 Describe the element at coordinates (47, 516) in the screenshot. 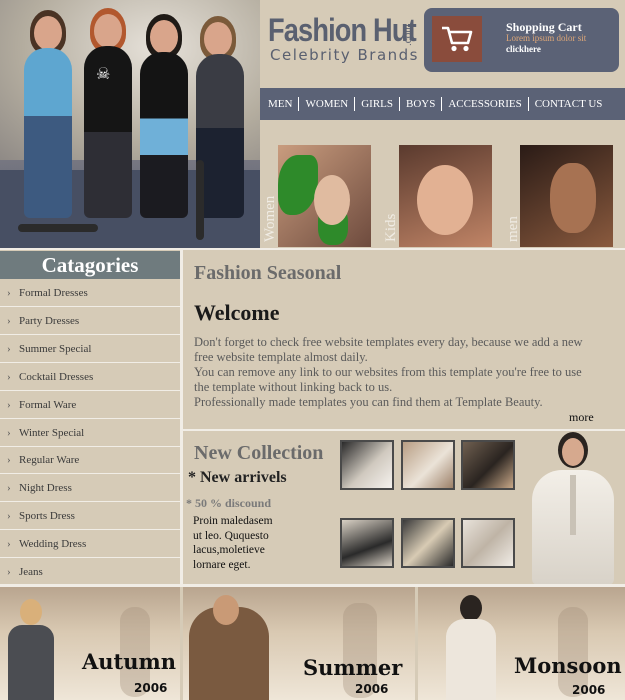

I see `sidebar-item-label: Sports Dress` at that location.